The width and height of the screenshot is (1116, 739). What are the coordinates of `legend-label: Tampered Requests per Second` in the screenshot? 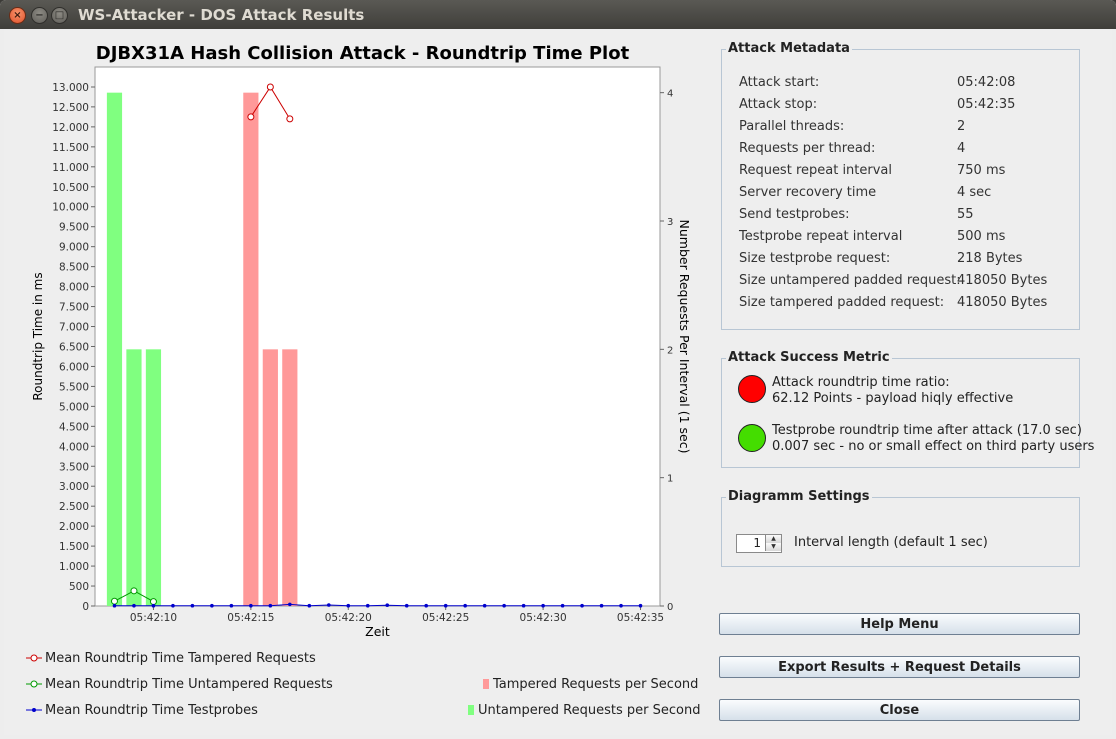 It's located at (595, 684).